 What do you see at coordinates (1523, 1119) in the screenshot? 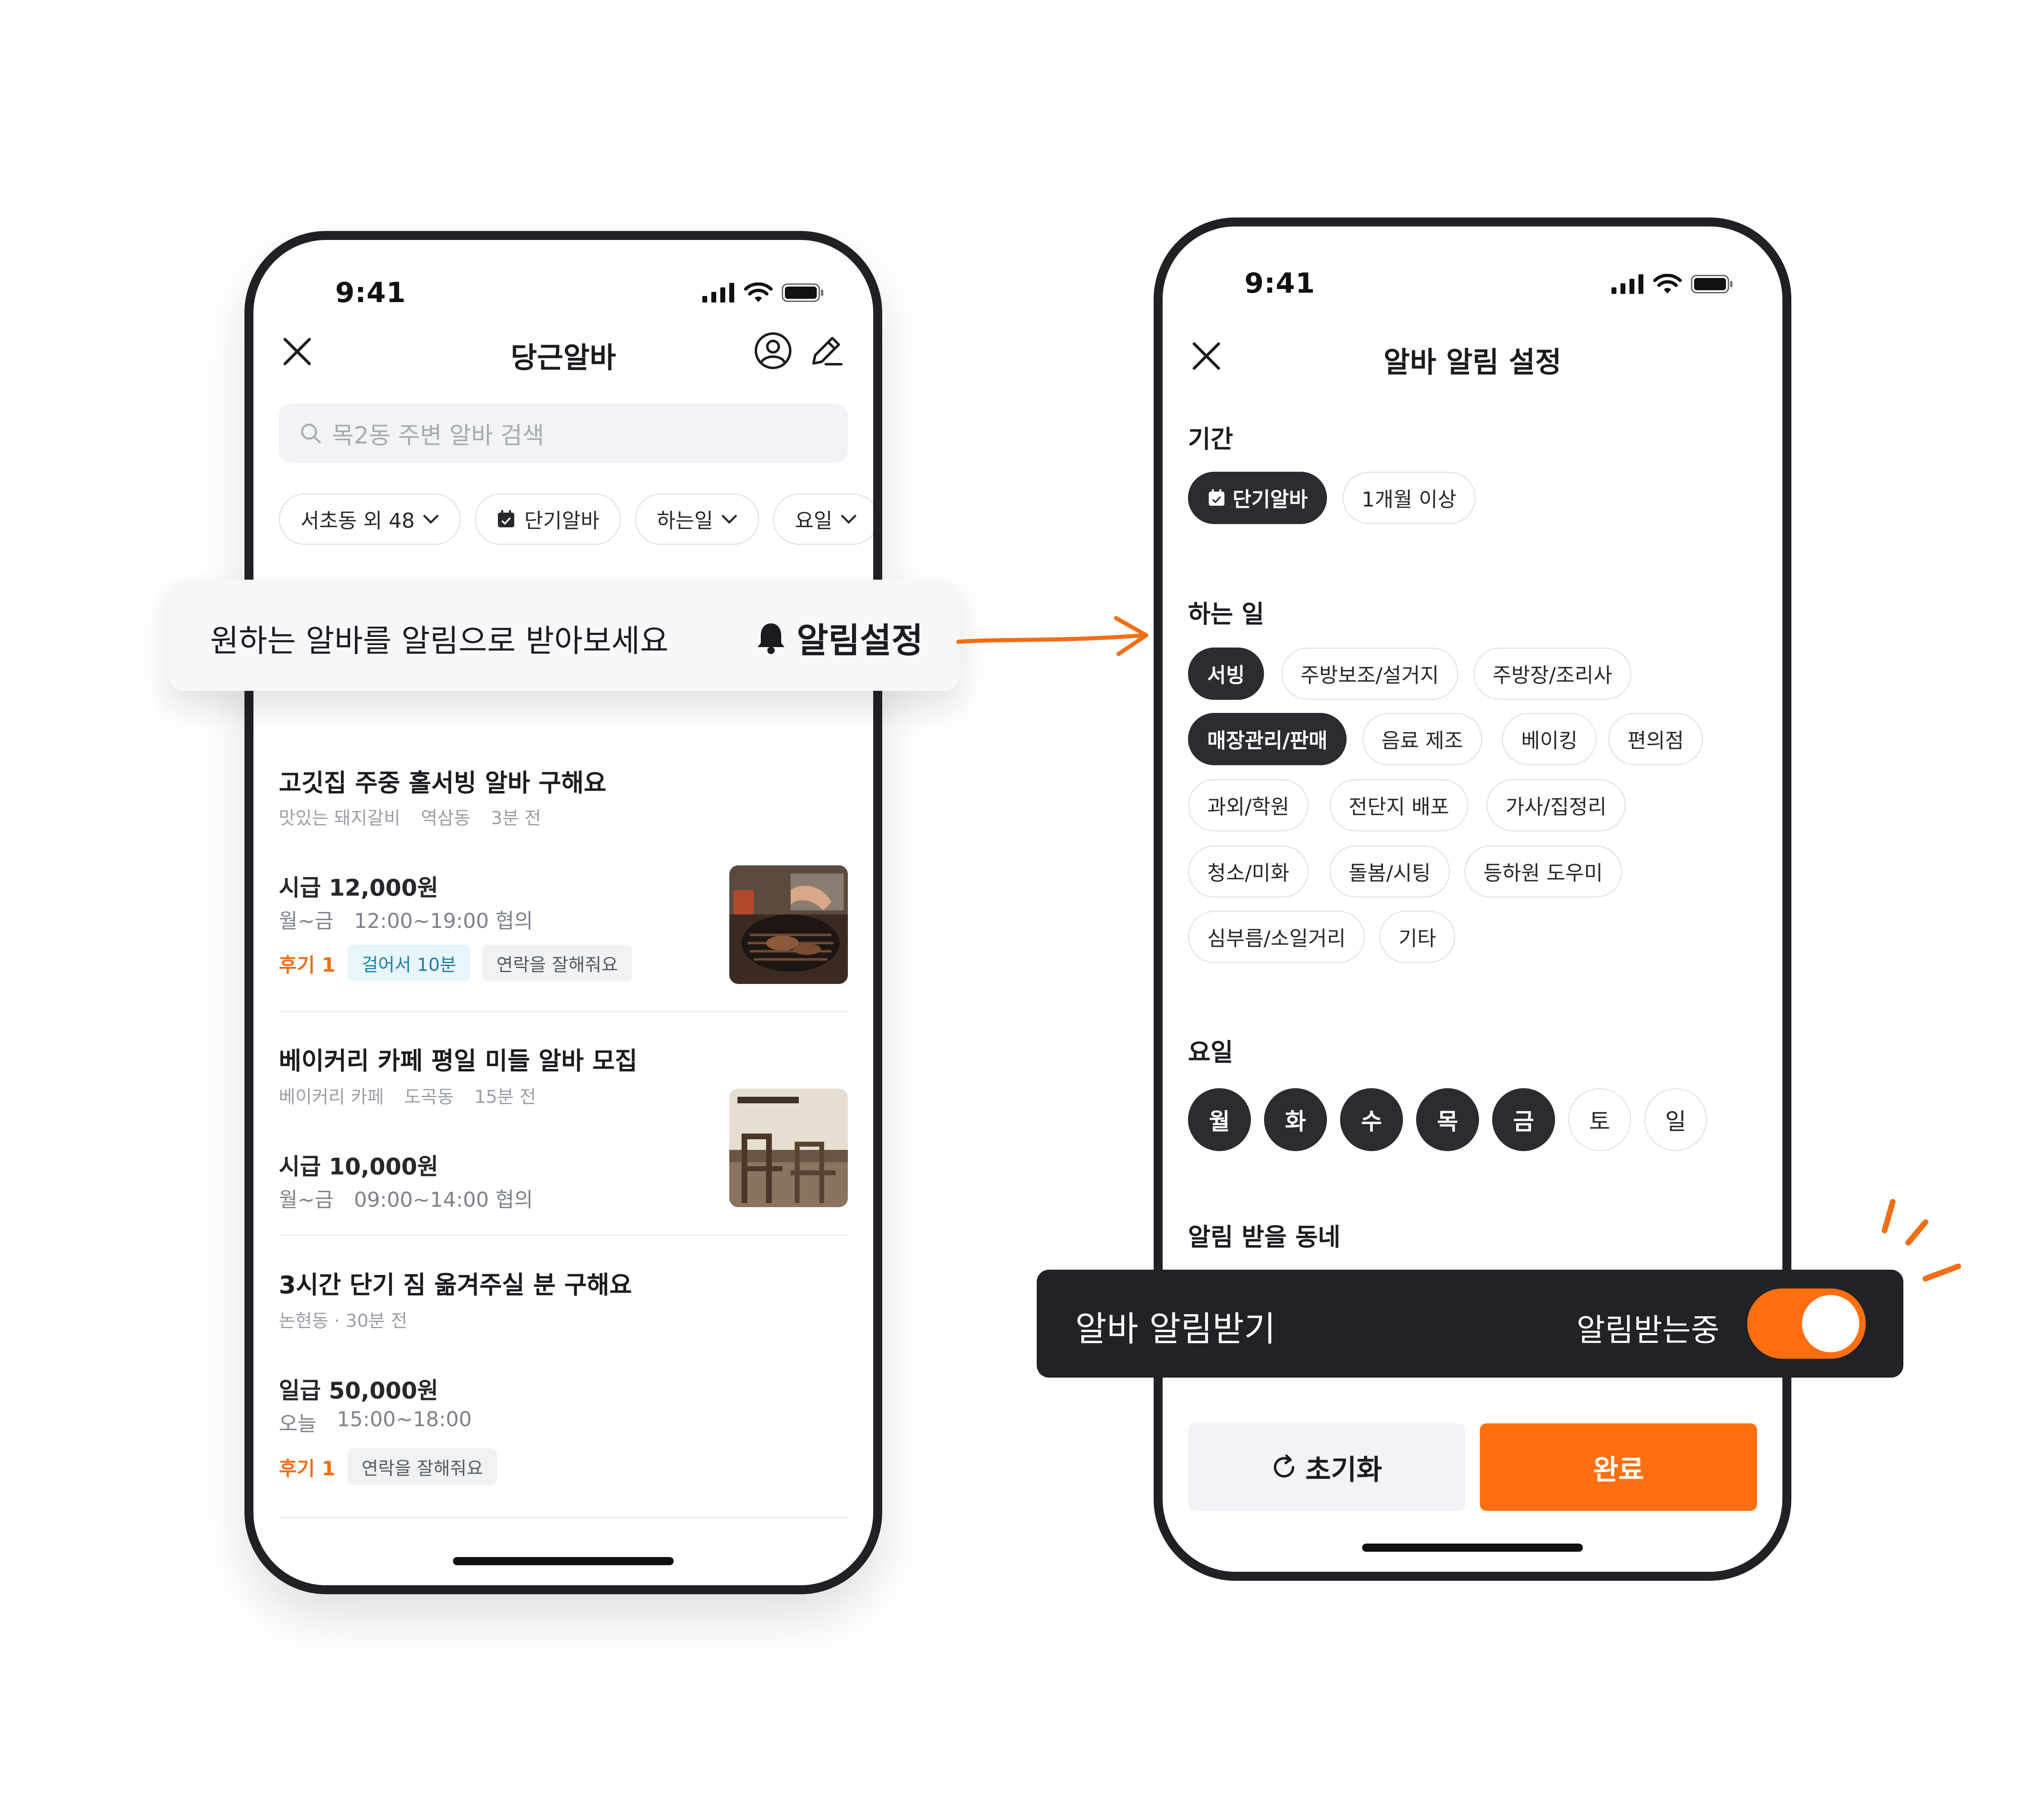
I see `day-fri: 금` at bounding box center [1523, 1119].